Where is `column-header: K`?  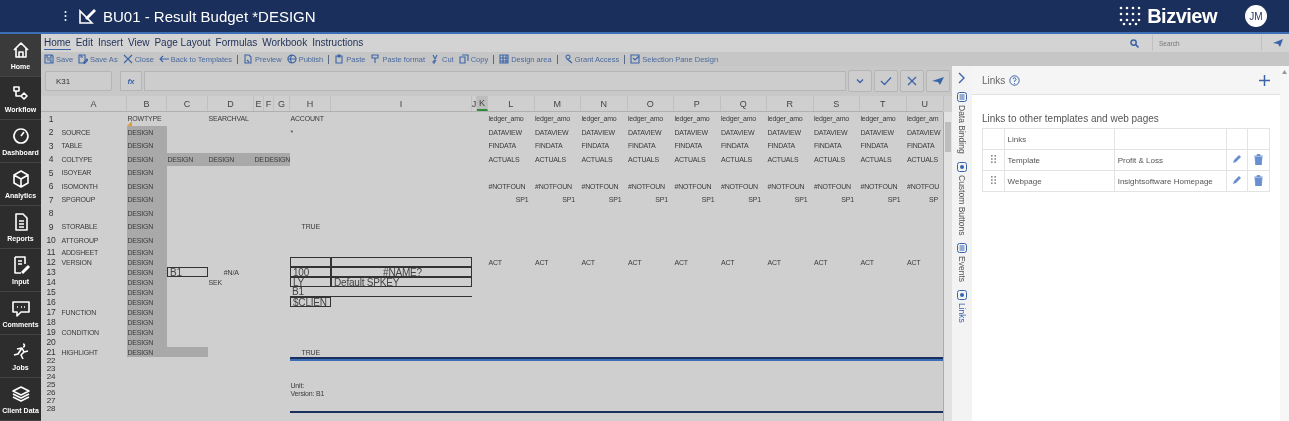 column-header: K is located at coordinates (482, 103).